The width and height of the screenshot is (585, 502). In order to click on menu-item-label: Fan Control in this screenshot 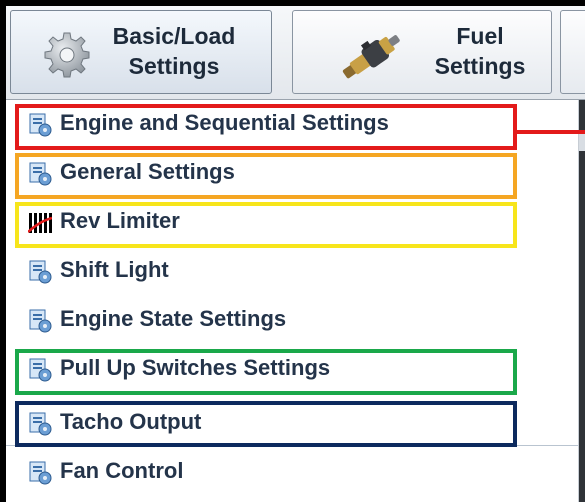, I will do `click(122, 470)`.